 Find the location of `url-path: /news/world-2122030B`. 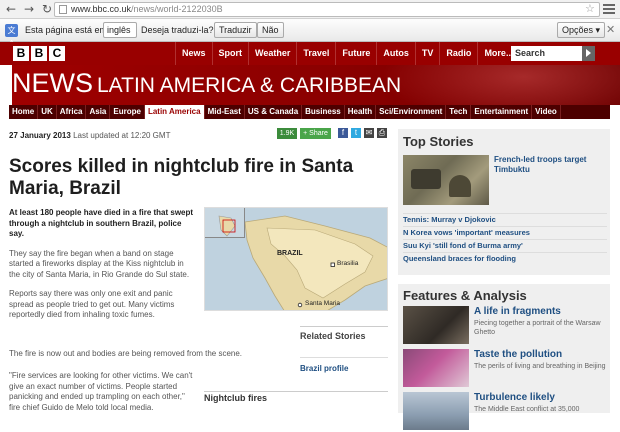

url-path: /news/world-2122030B is located at coordinates (177, 9).